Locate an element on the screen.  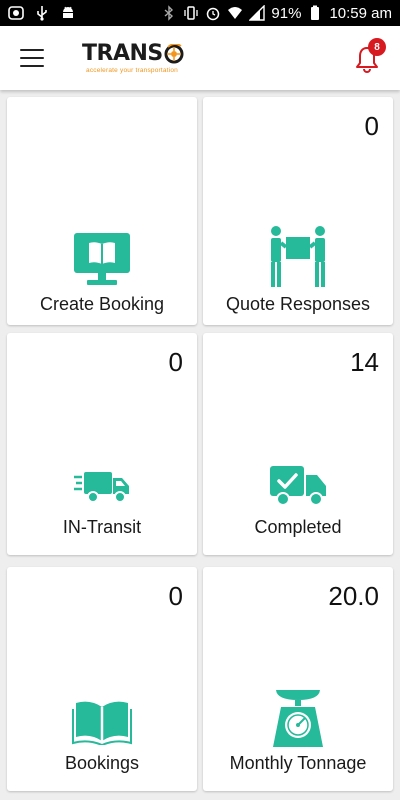
tile-monthly-tonnage: 20.0 Monthly Tonnage is located at coordinates (298, 679).